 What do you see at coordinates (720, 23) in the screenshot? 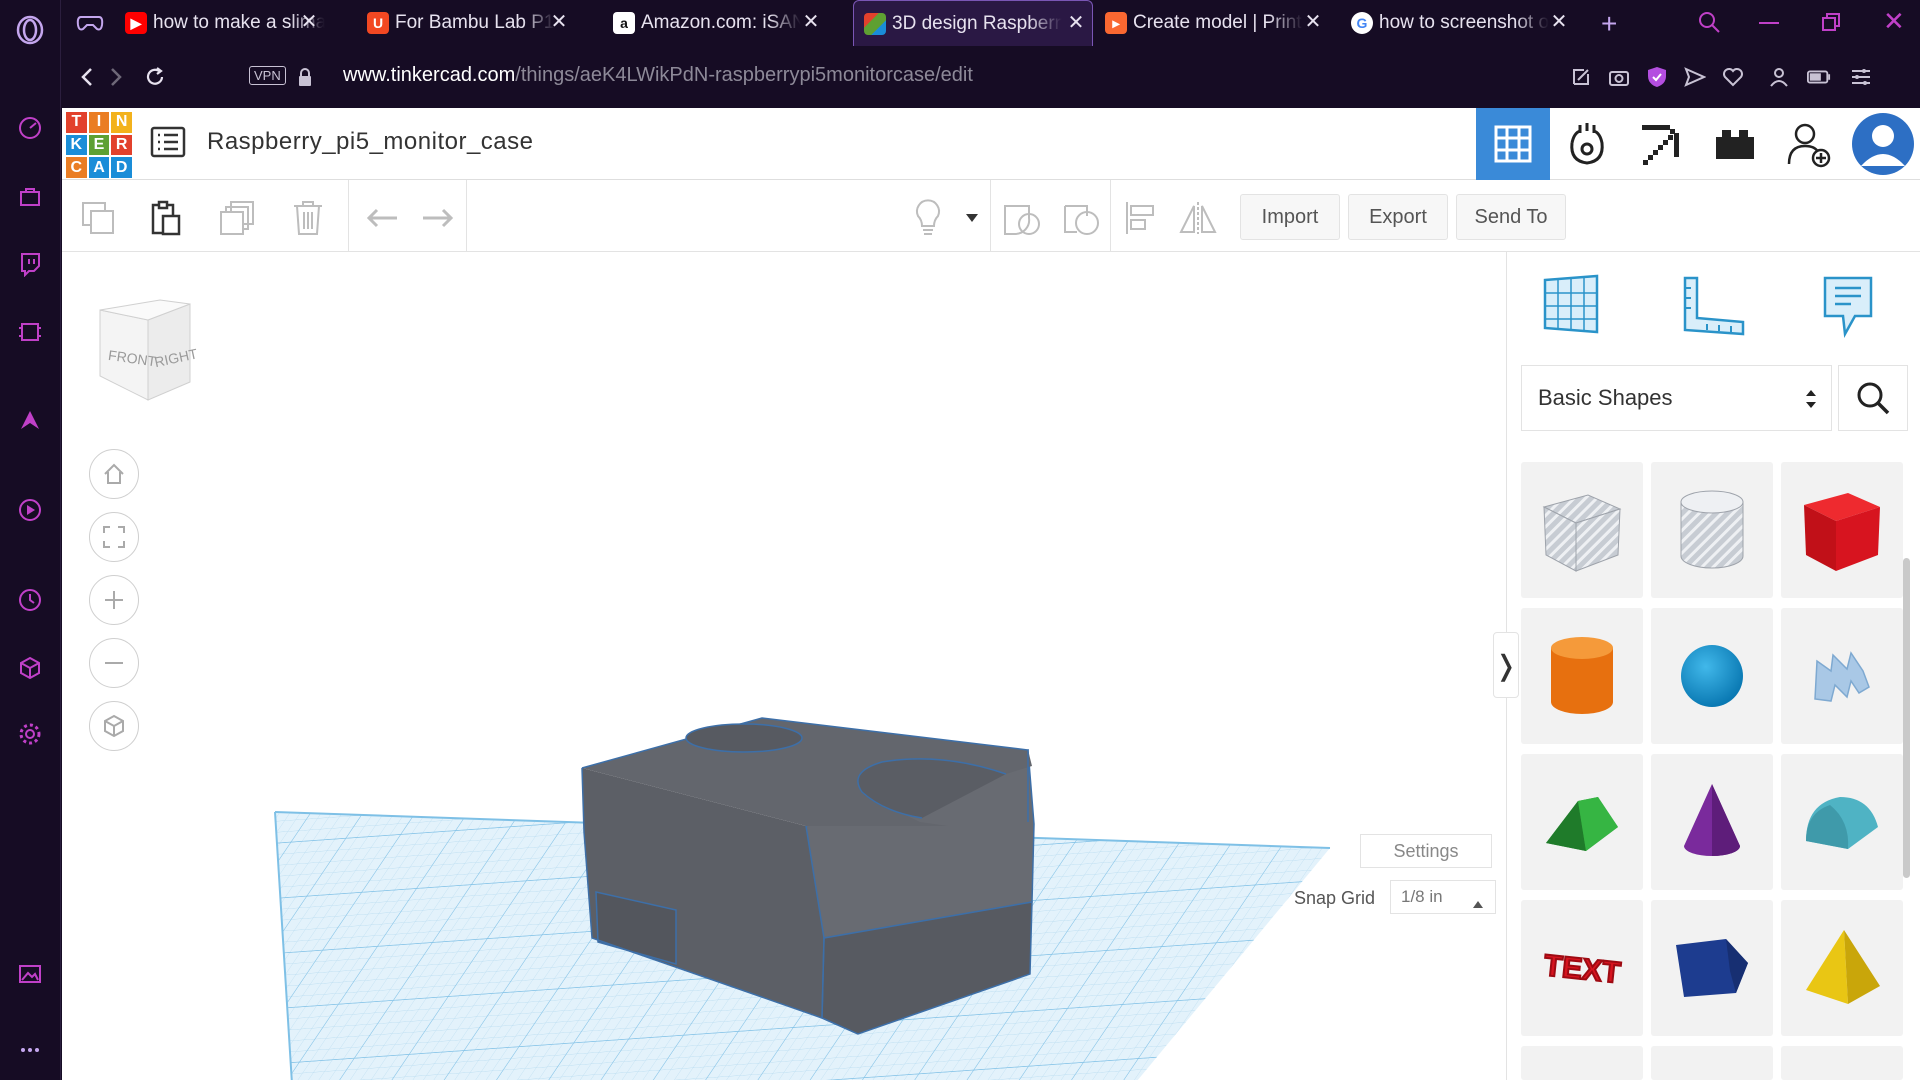
I see `tab-amazon: a Amazon.com: iSANM ✕` at bounding box center [720, 23].